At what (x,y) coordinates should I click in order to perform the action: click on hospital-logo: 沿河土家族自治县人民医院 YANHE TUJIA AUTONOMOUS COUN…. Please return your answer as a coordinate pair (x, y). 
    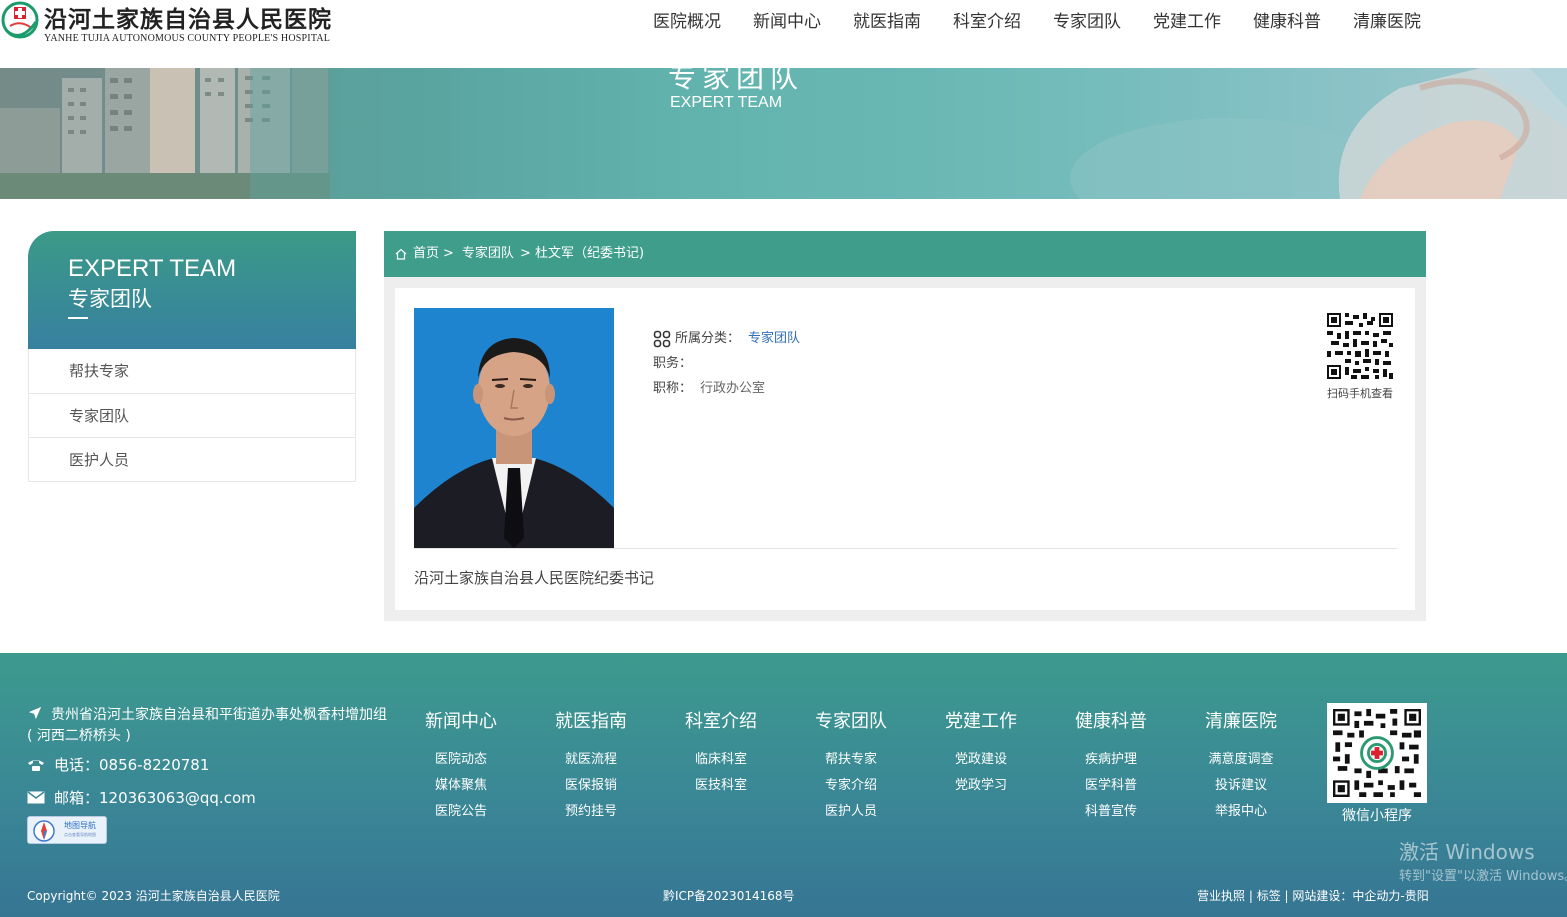
    Looking at the image, I should click on (165, 24).